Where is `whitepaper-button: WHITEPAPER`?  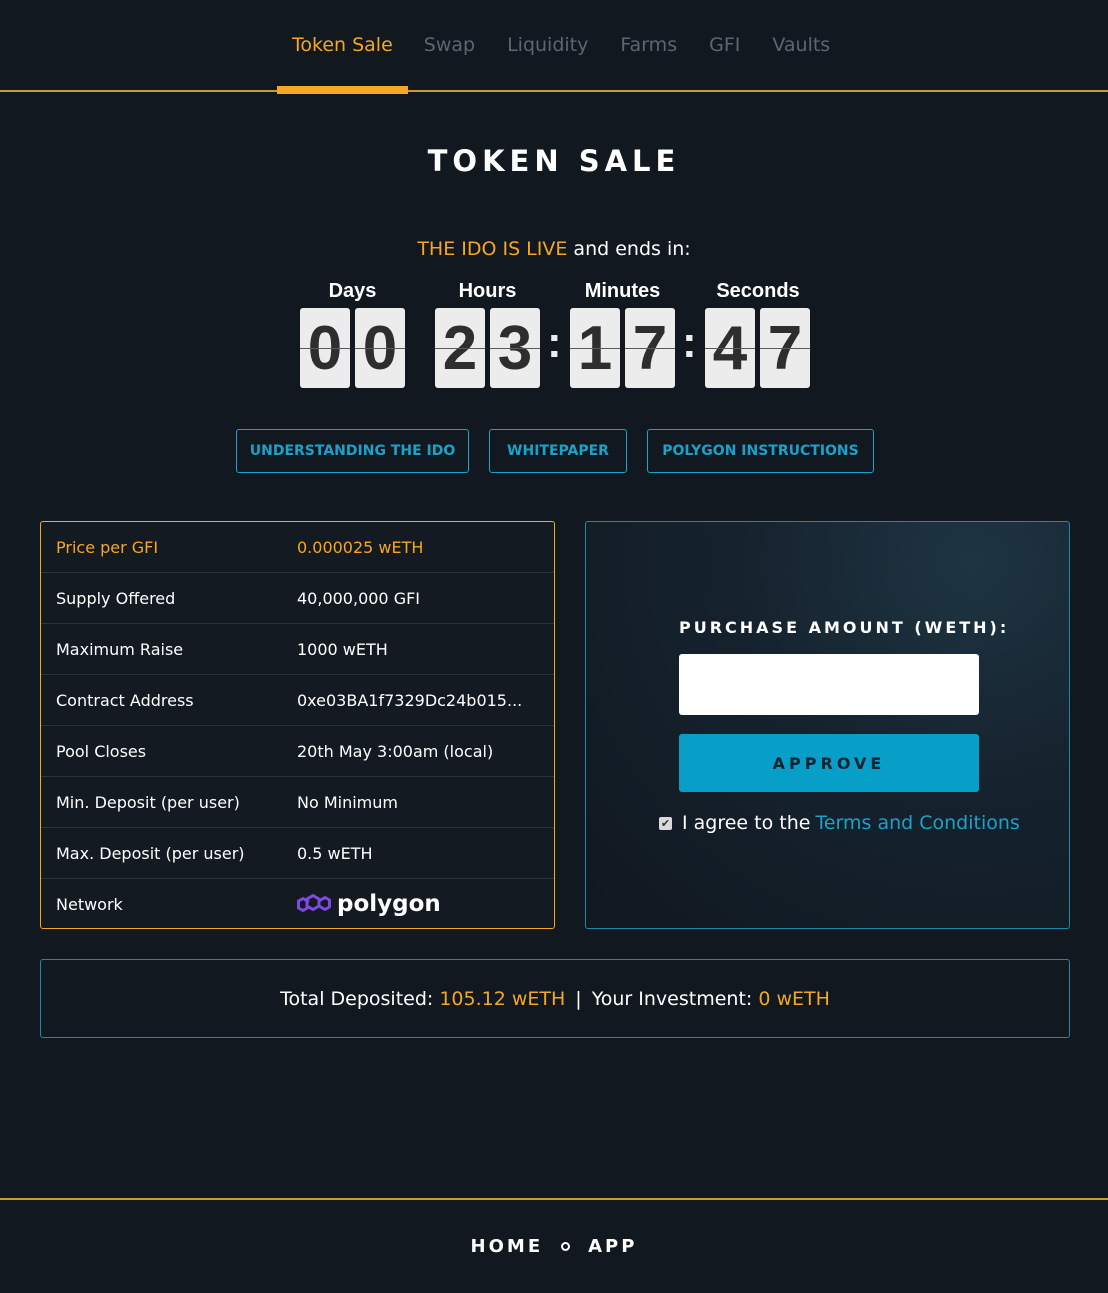 whitepaper-button: WHITEPAPER is located at coordinates (558, 451).